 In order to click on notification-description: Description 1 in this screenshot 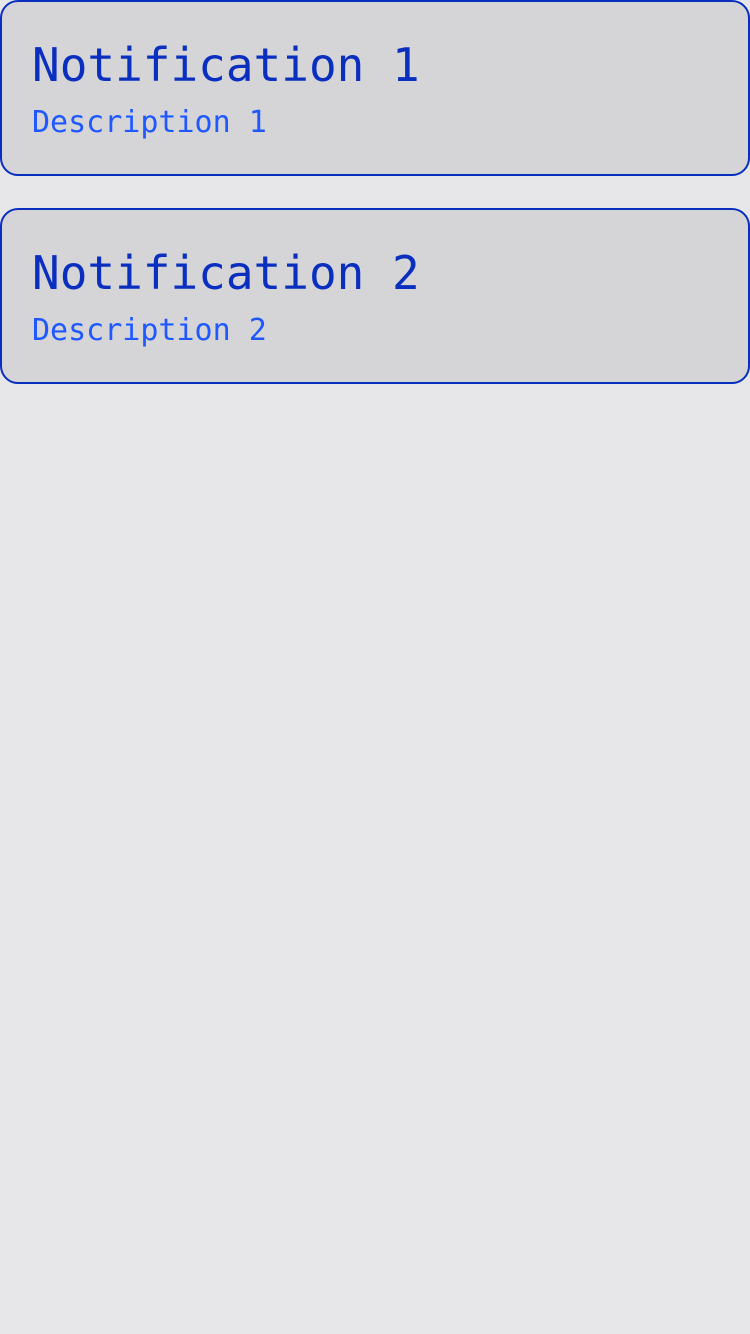, I will do `click(149, 122)`.